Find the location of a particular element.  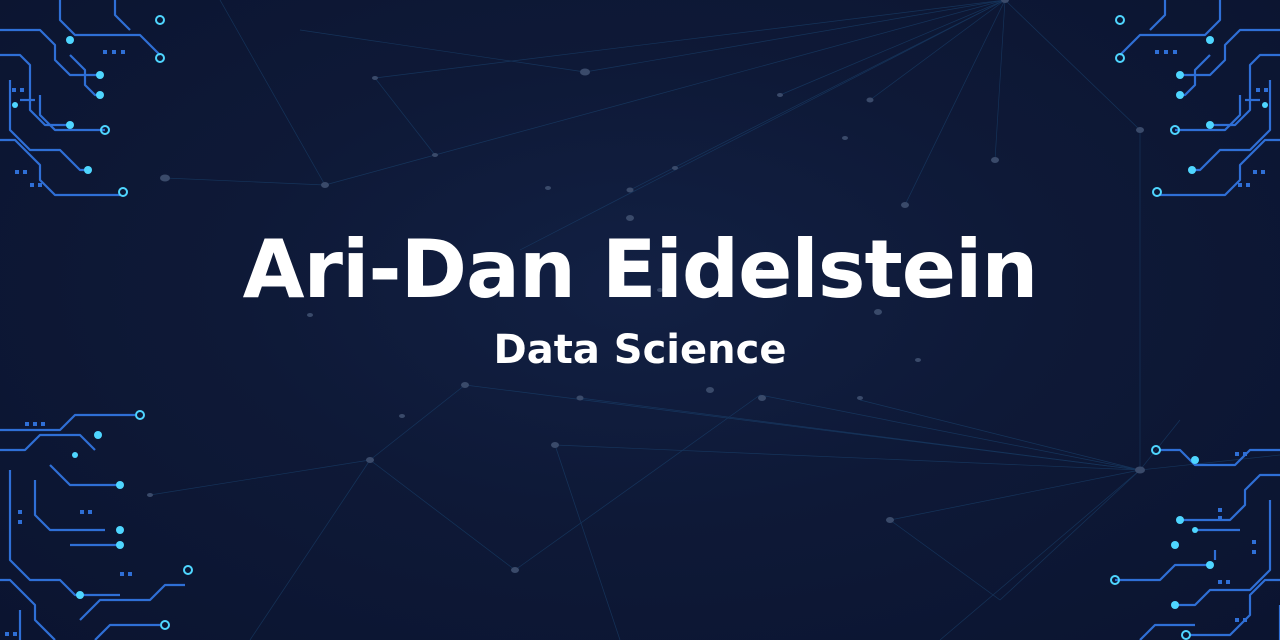

circuit-bottom-right-decoration is located at coordinates (1195, 542).